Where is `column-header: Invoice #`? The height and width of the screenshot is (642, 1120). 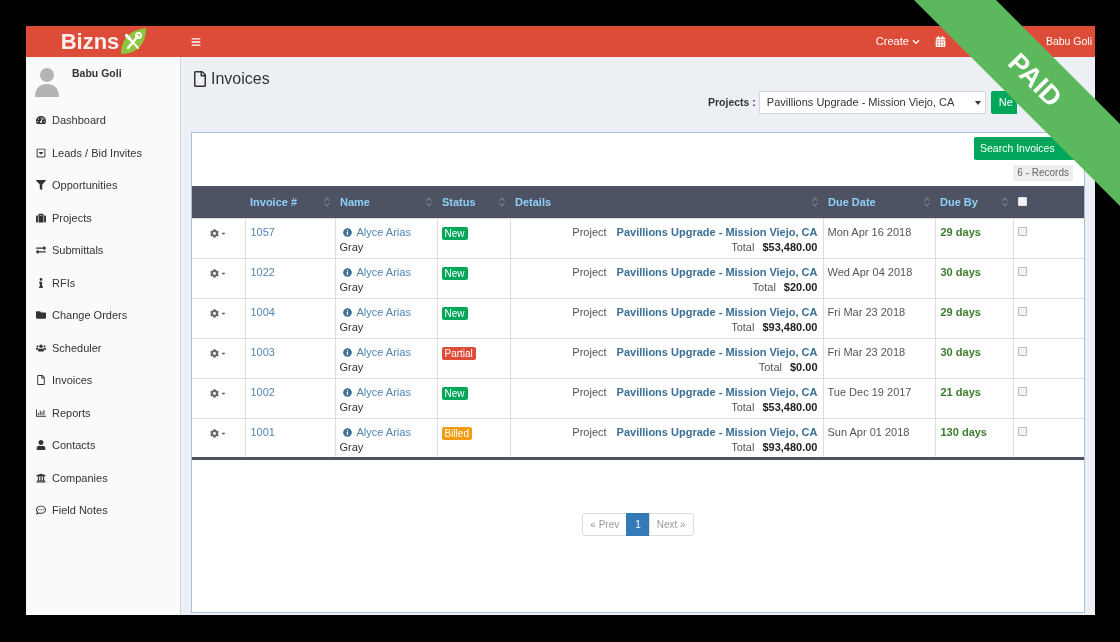
column-header: Invoice # is located at coordinates (290, 201).